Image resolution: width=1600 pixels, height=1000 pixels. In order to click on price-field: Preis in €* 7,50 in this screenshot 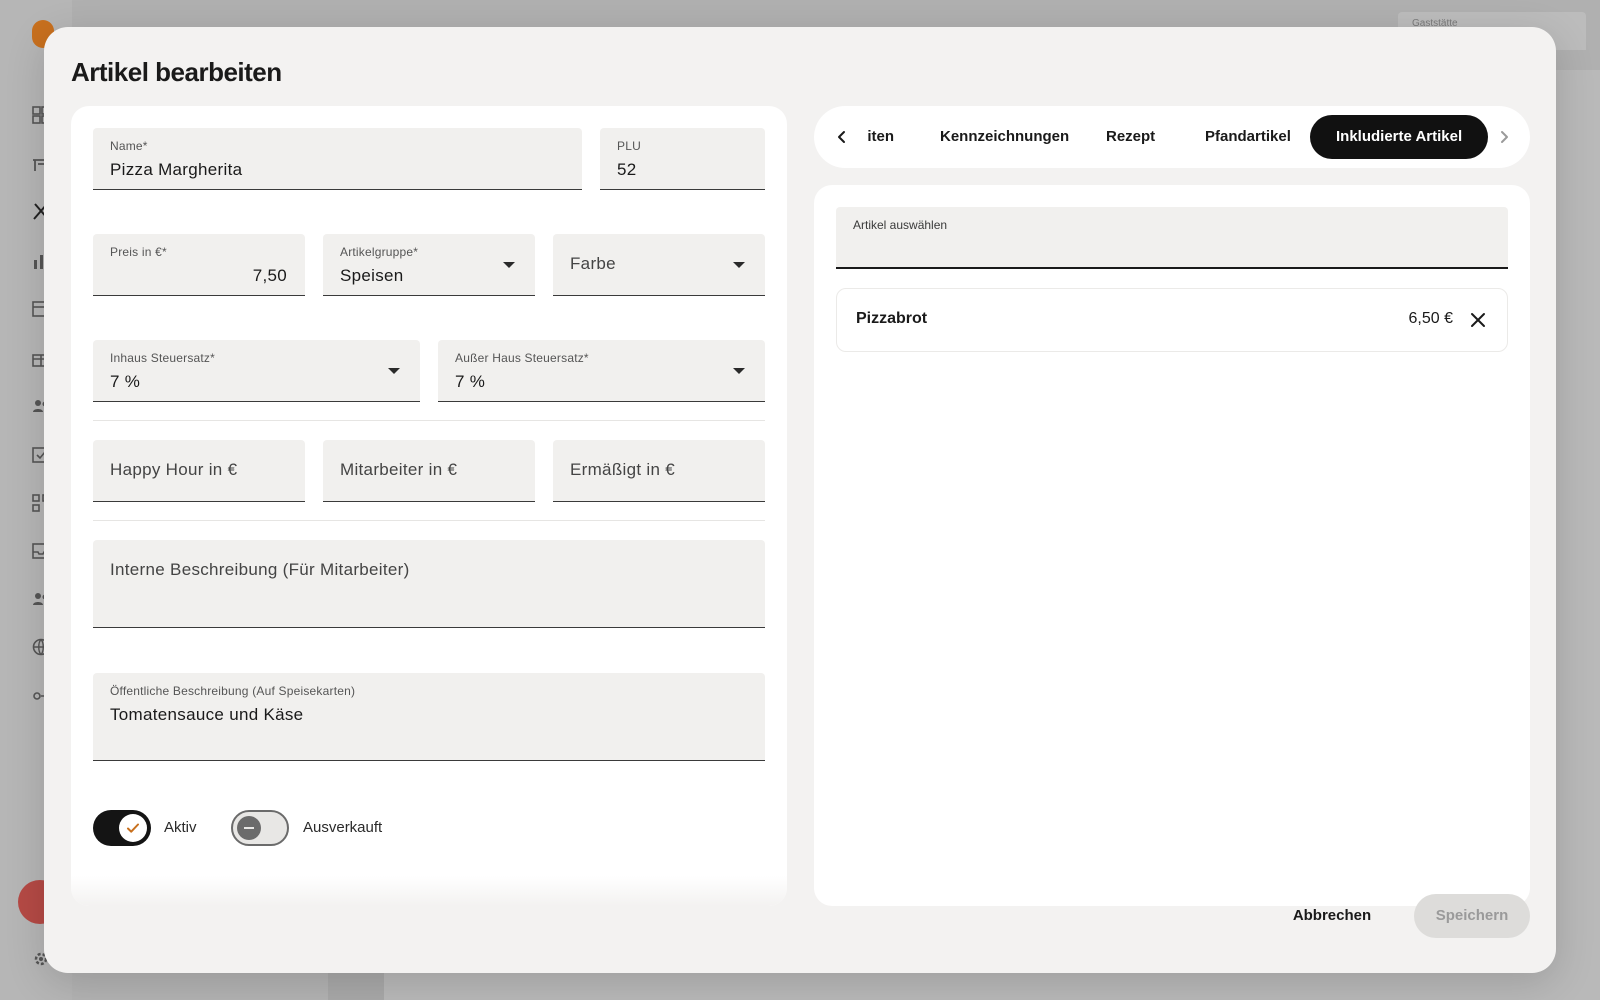, I will do `click(199, 265)`.